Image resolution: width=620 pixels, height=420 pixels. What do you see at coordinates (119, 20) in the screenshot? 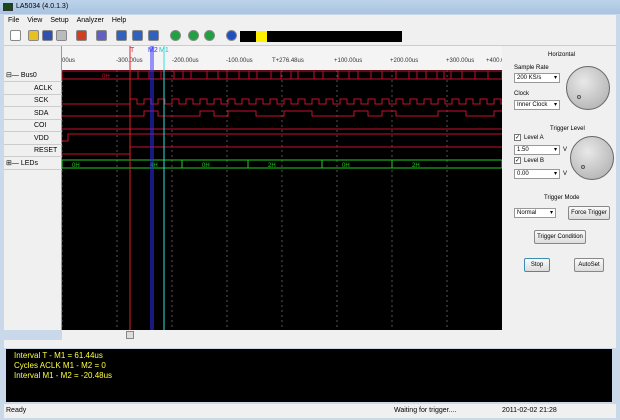
I see `menu-help: Help` at bounding box center [119, 20].